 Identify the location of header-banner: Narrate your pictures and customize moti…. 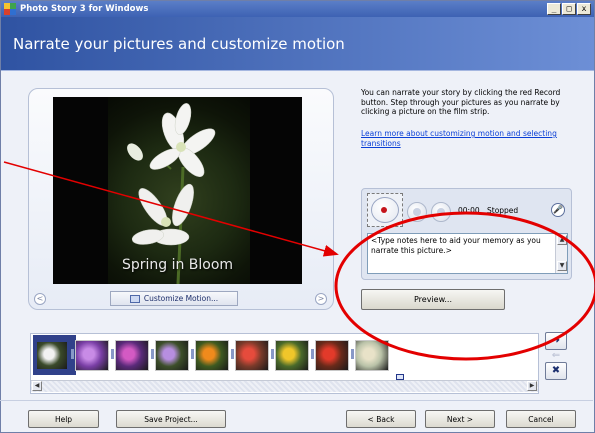
(297, 44).